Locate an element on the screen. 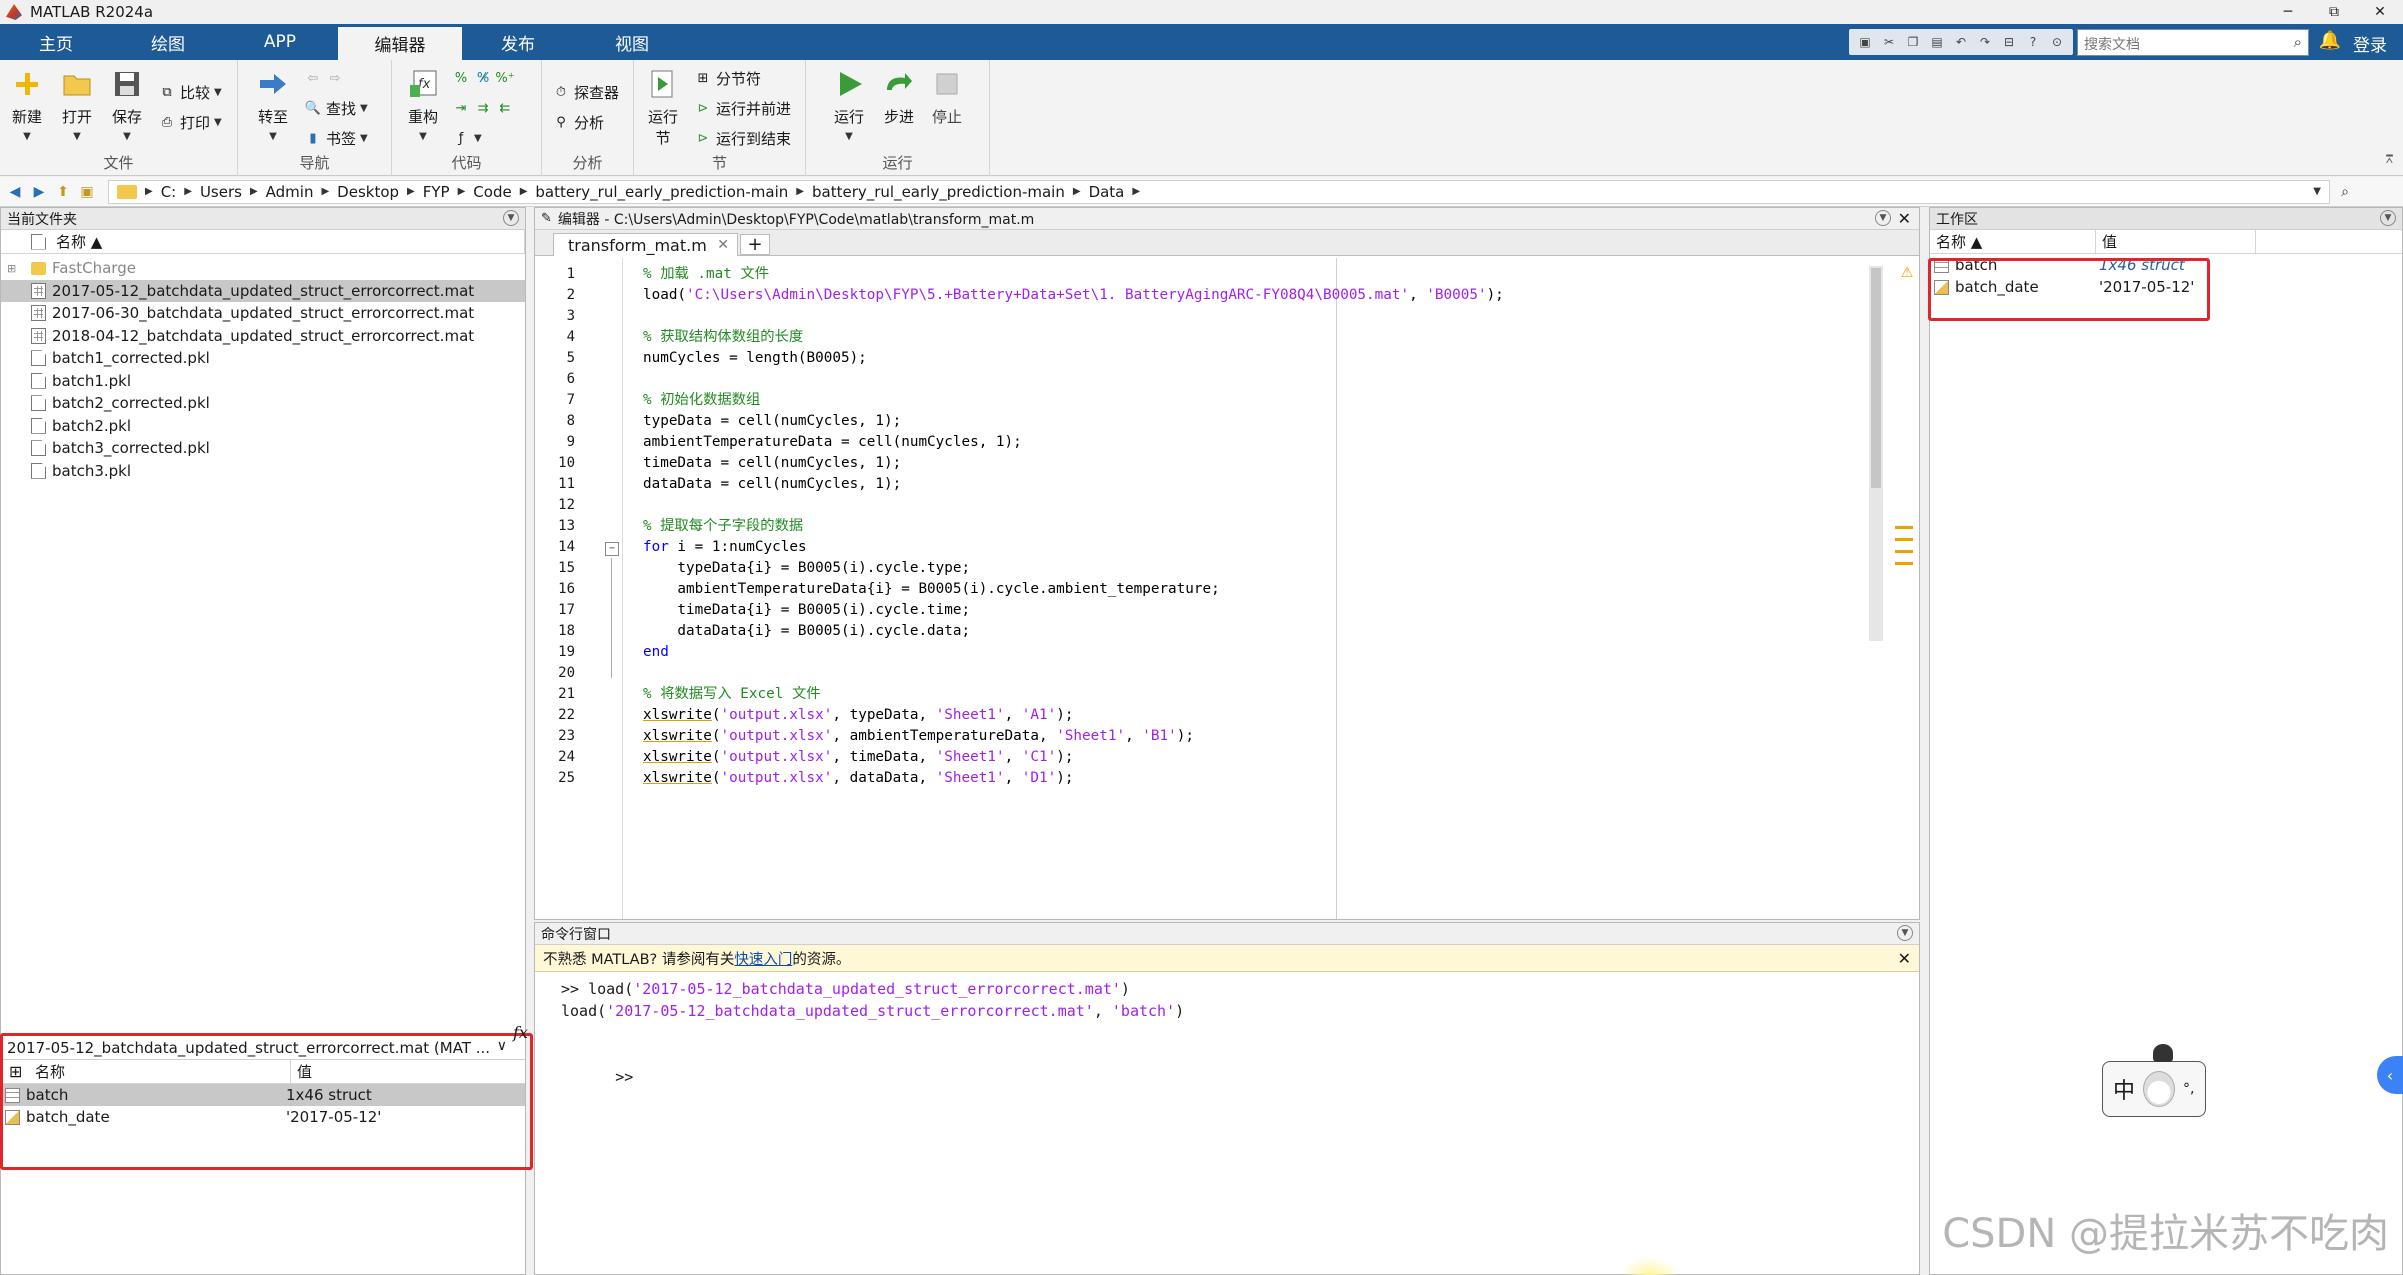 The width and height of the screenshot is (2403, 1275). breadcrumb-item: C: is located at coordinates (169, 192).